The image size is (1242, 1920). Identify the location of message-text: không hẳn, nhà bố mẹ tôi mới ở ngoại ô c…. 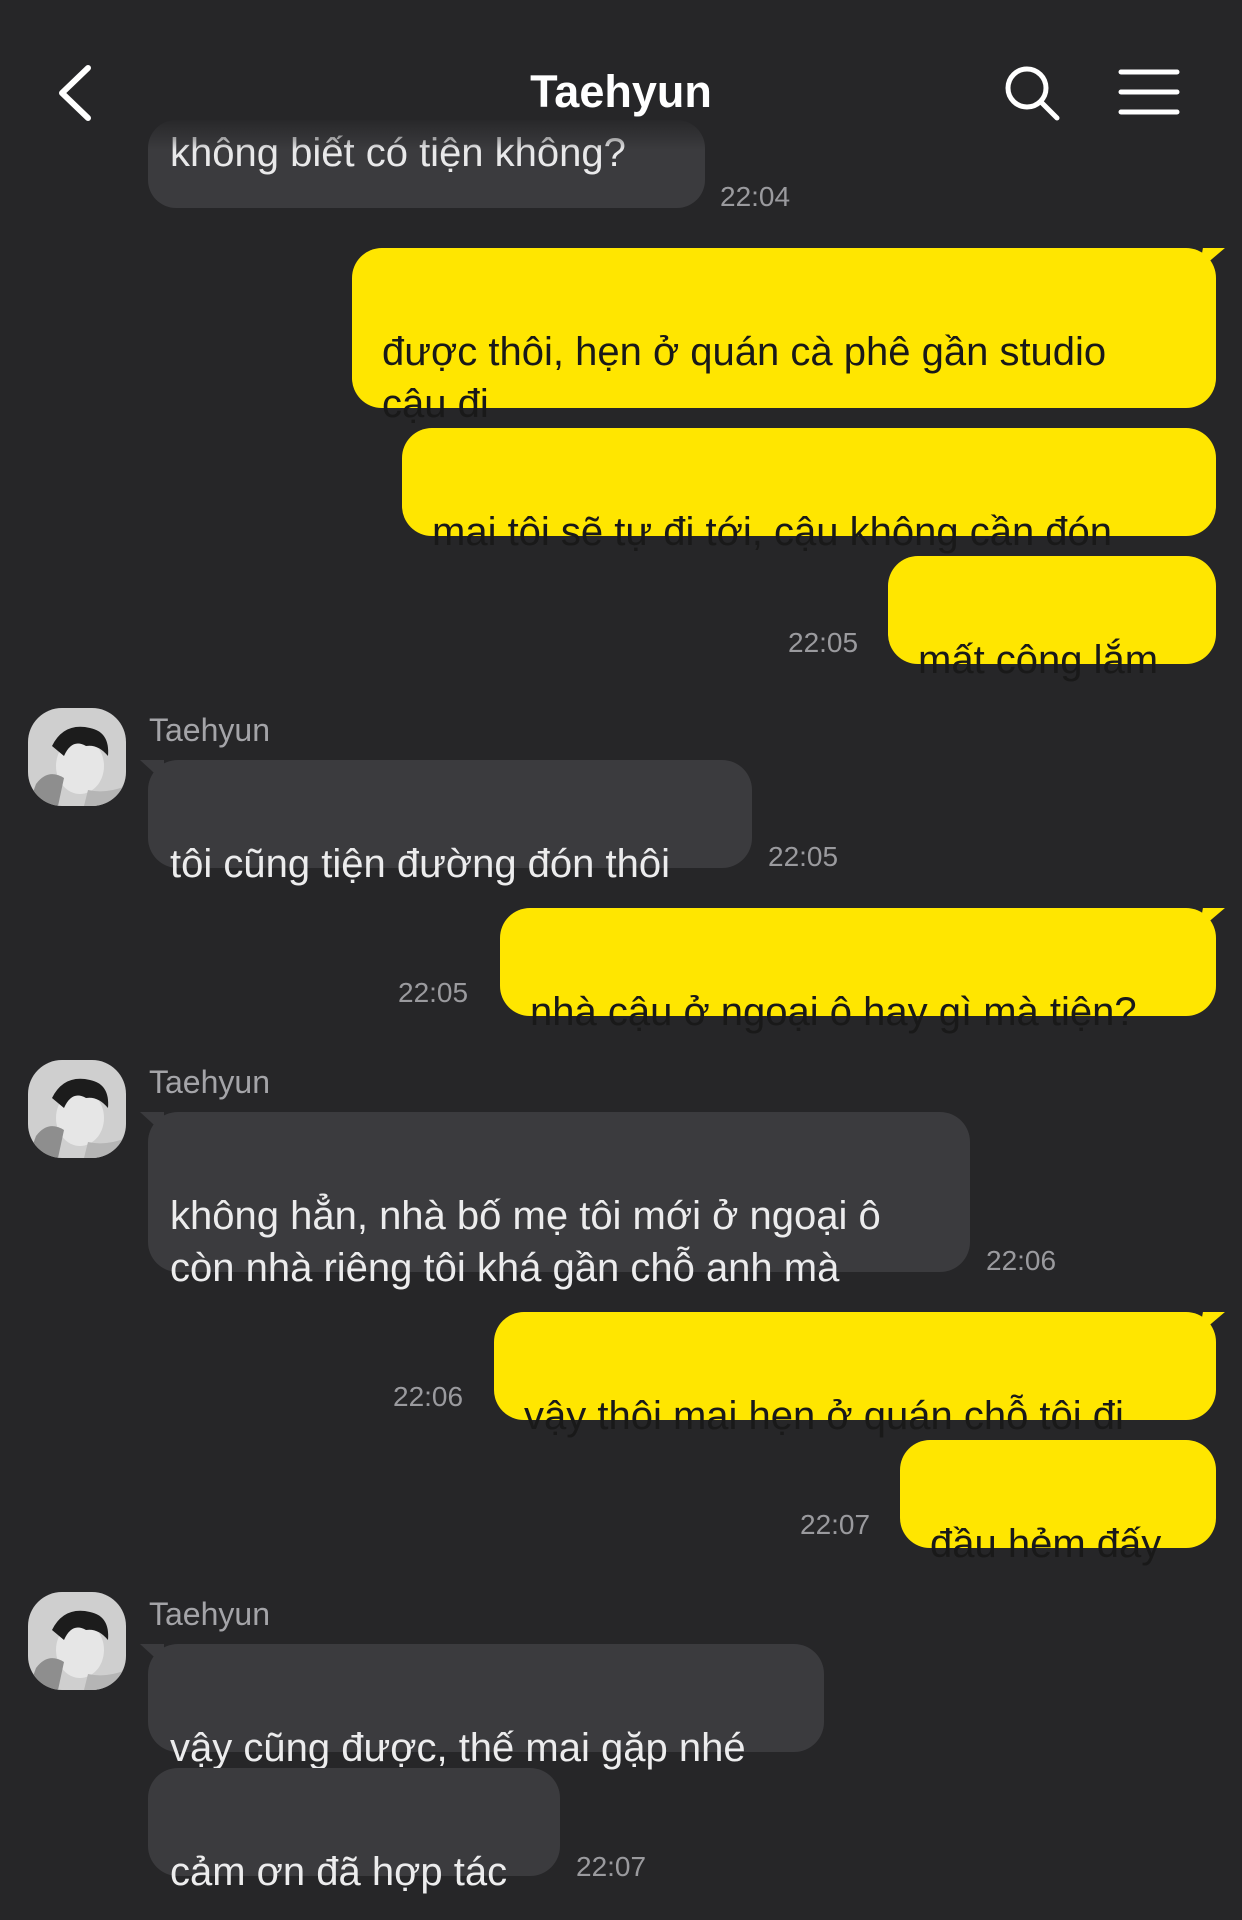
(525, 1242).